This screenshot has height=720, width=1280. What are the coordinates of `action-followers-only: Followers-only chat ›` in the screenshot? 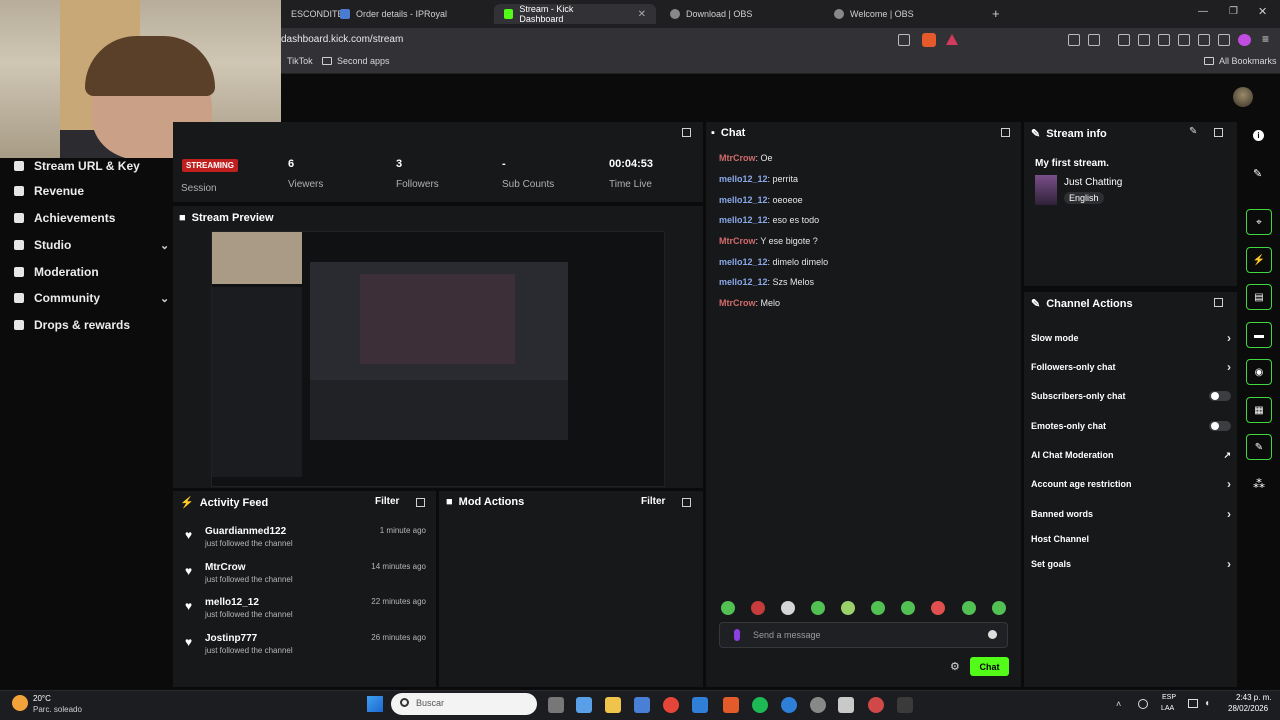 It's located at (1131, 367).